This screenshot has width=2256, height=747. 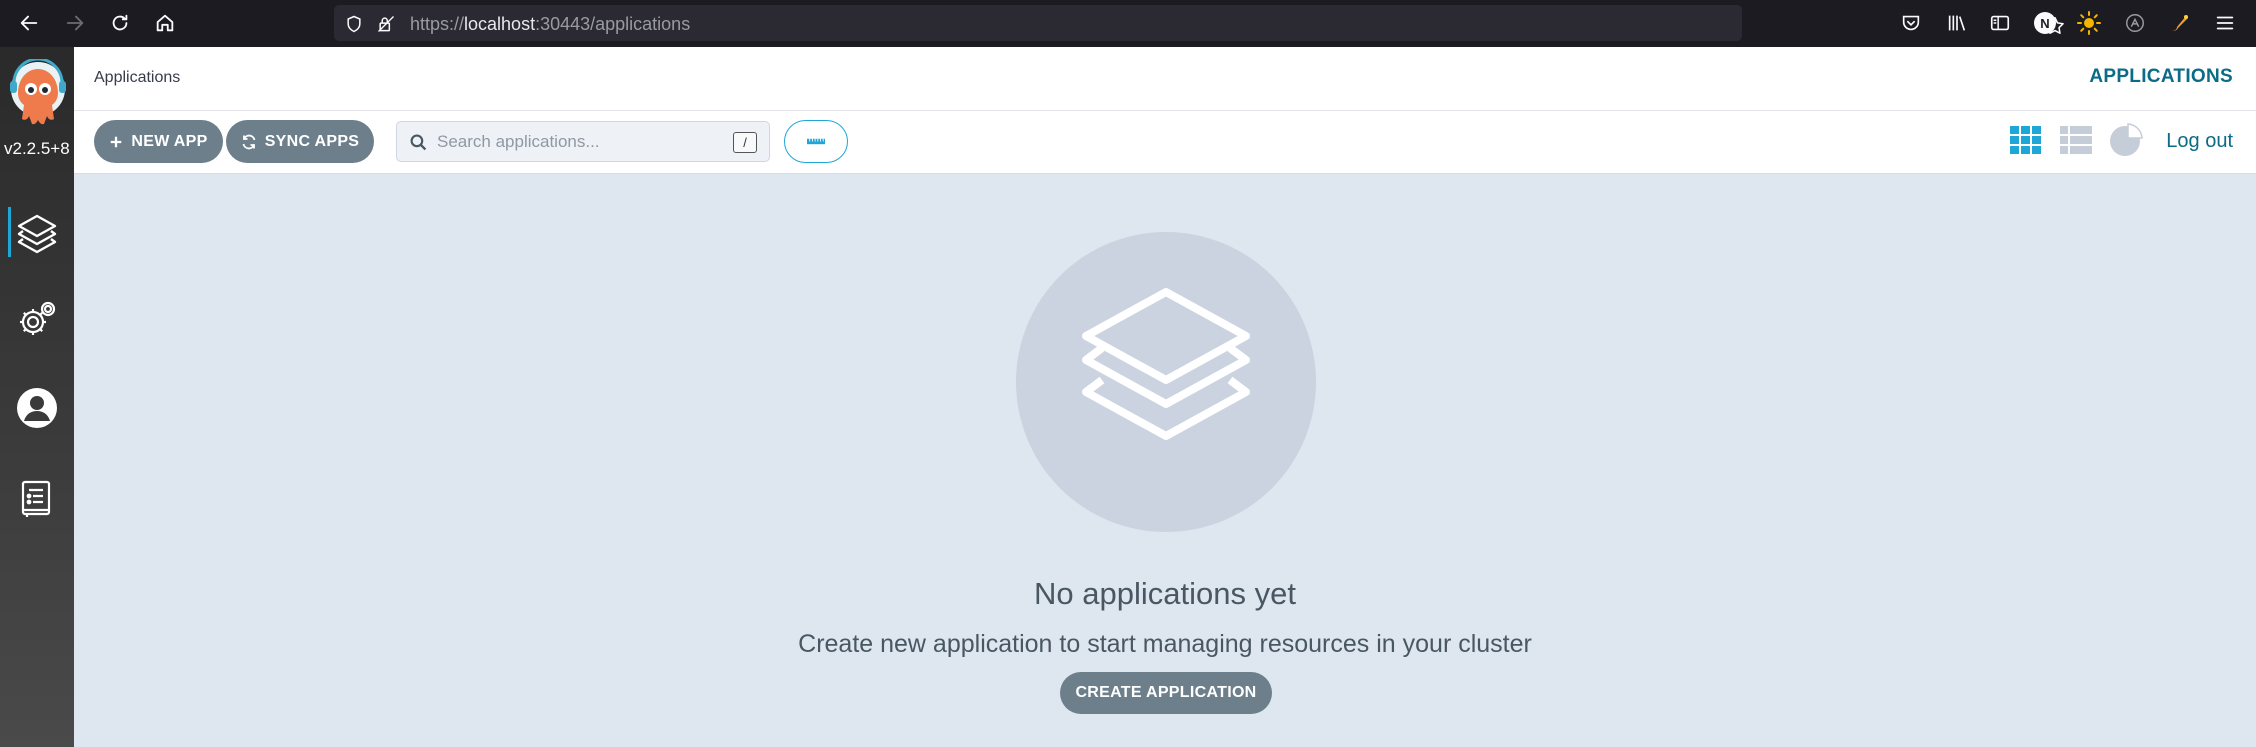 I want to click on hamburger-icon, so click(x=2225, y=23).